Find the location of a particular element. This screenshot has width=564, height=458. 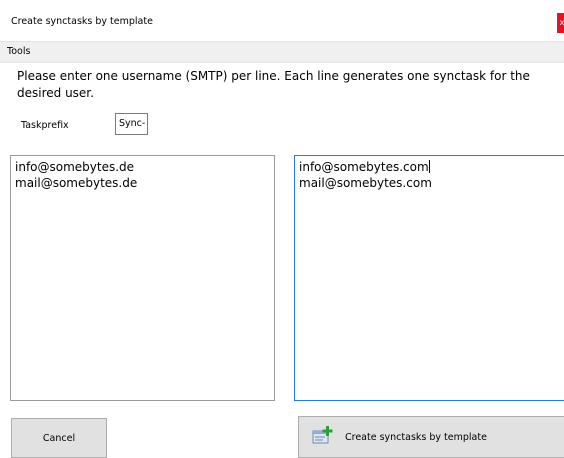

window-title: Create synctasks by template is located at coordinates (82, 21).